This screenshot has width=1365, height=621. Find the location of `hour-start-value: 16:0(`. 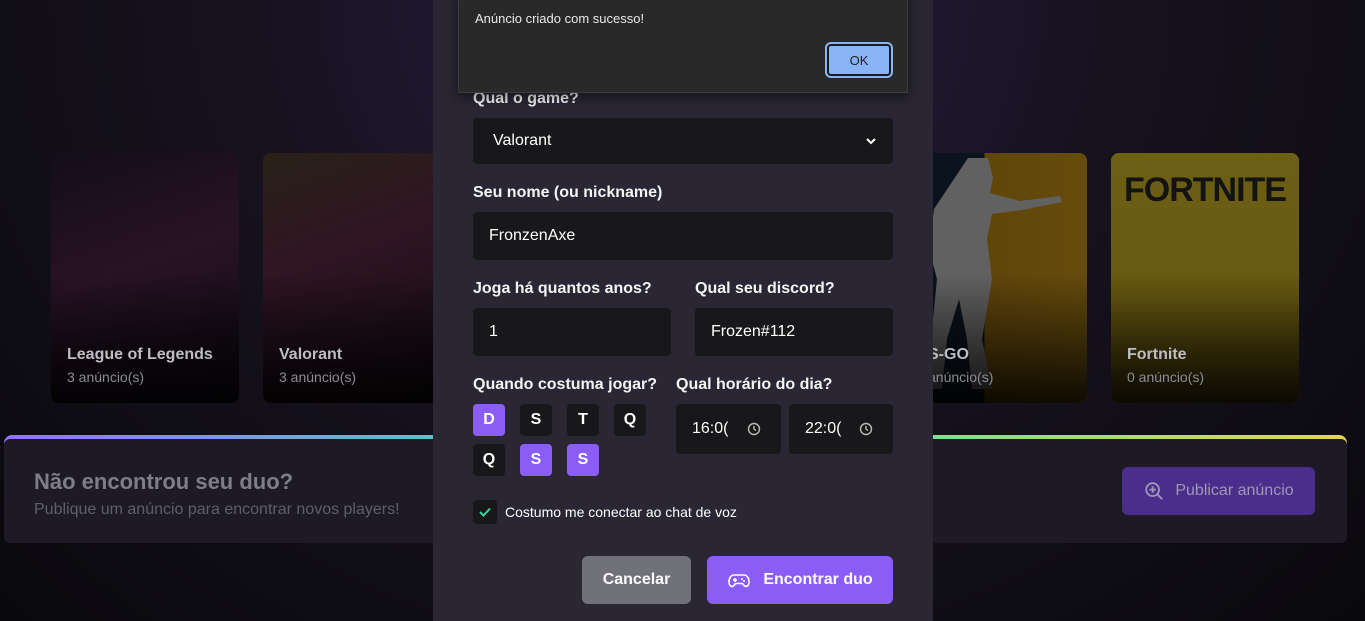

hour-start-value: 16:0( is located at coordinates (710, 428).